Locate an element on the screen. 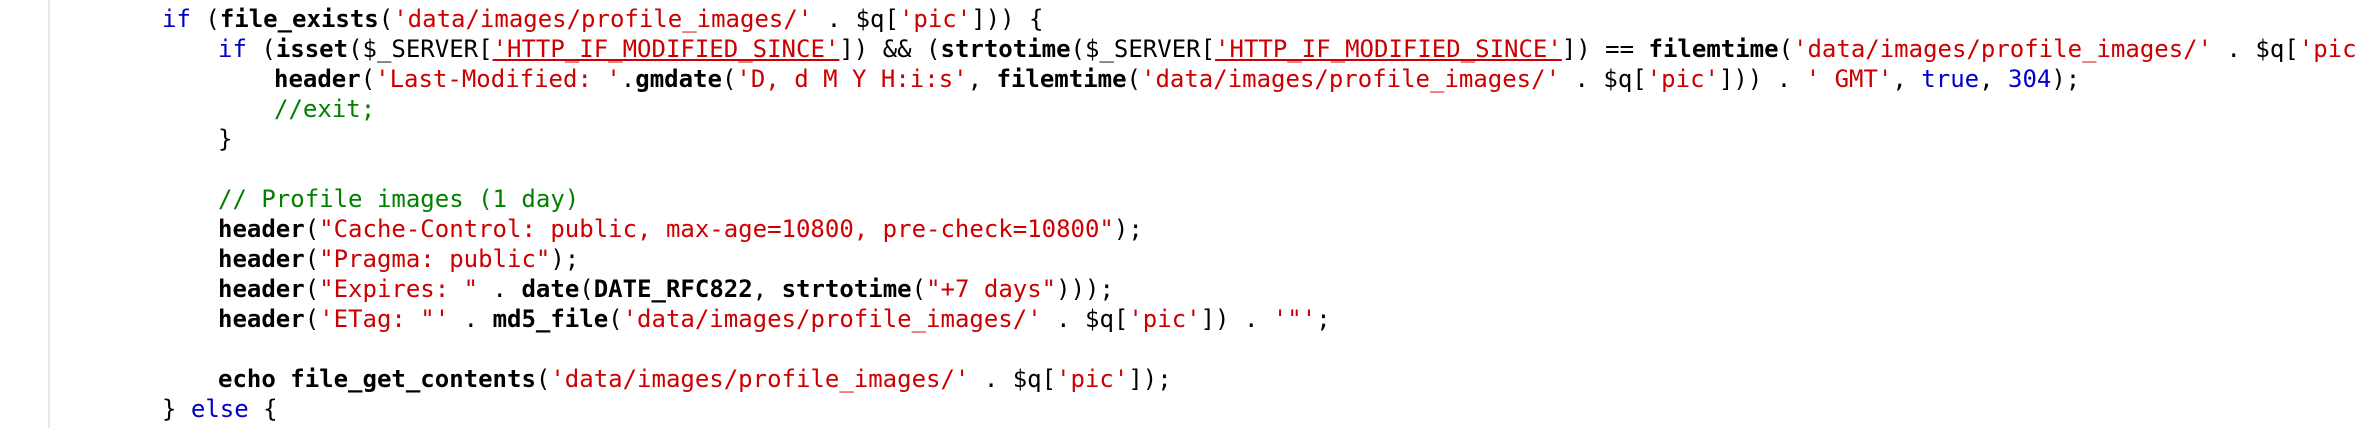 This screenshot has height=428, width=2358. code-line: } is located at coordinates (1208, 139).